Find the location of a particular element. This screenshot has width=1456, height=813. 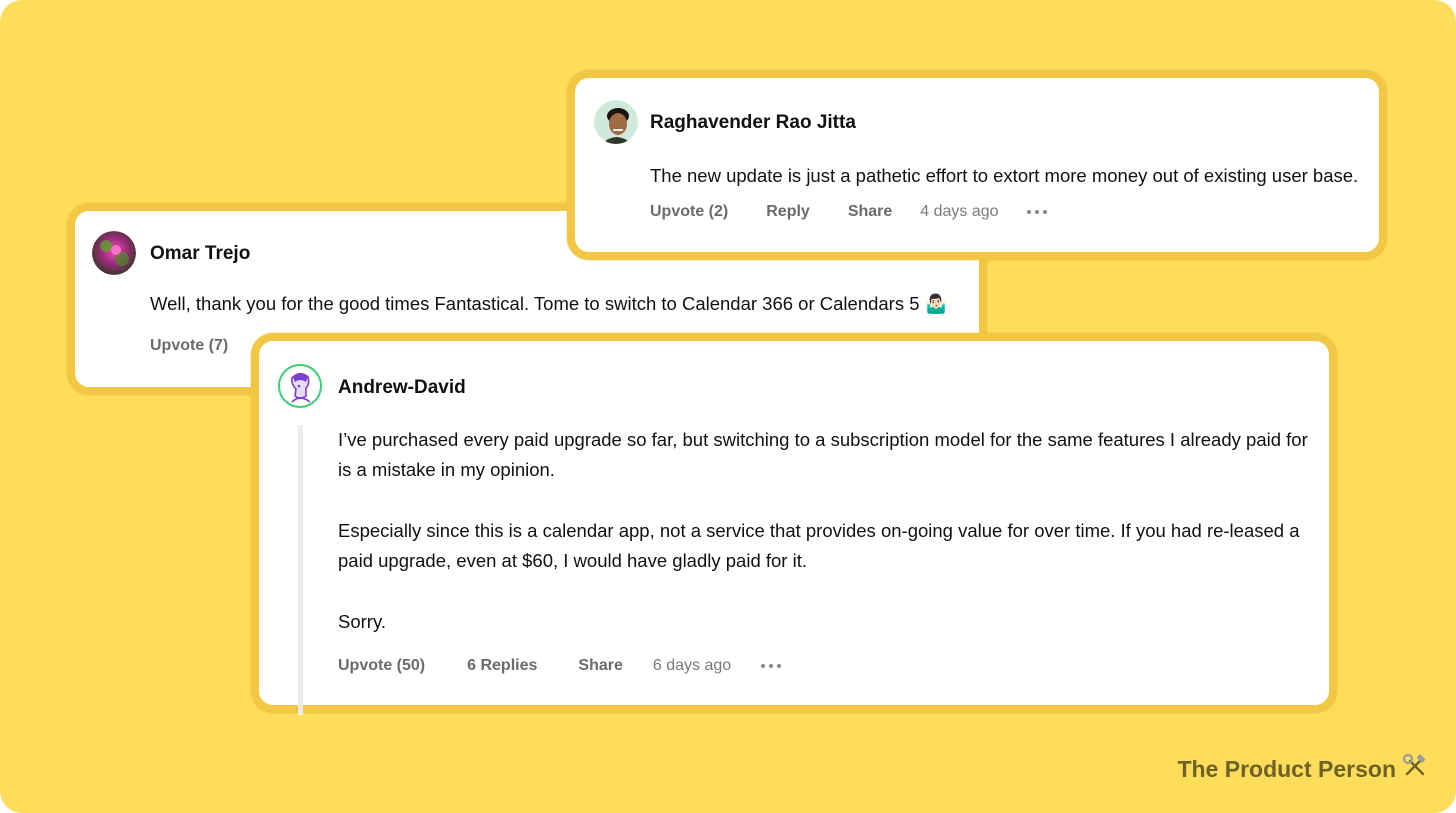

author-name: Andrew-David is located at coordinates (402, 388).